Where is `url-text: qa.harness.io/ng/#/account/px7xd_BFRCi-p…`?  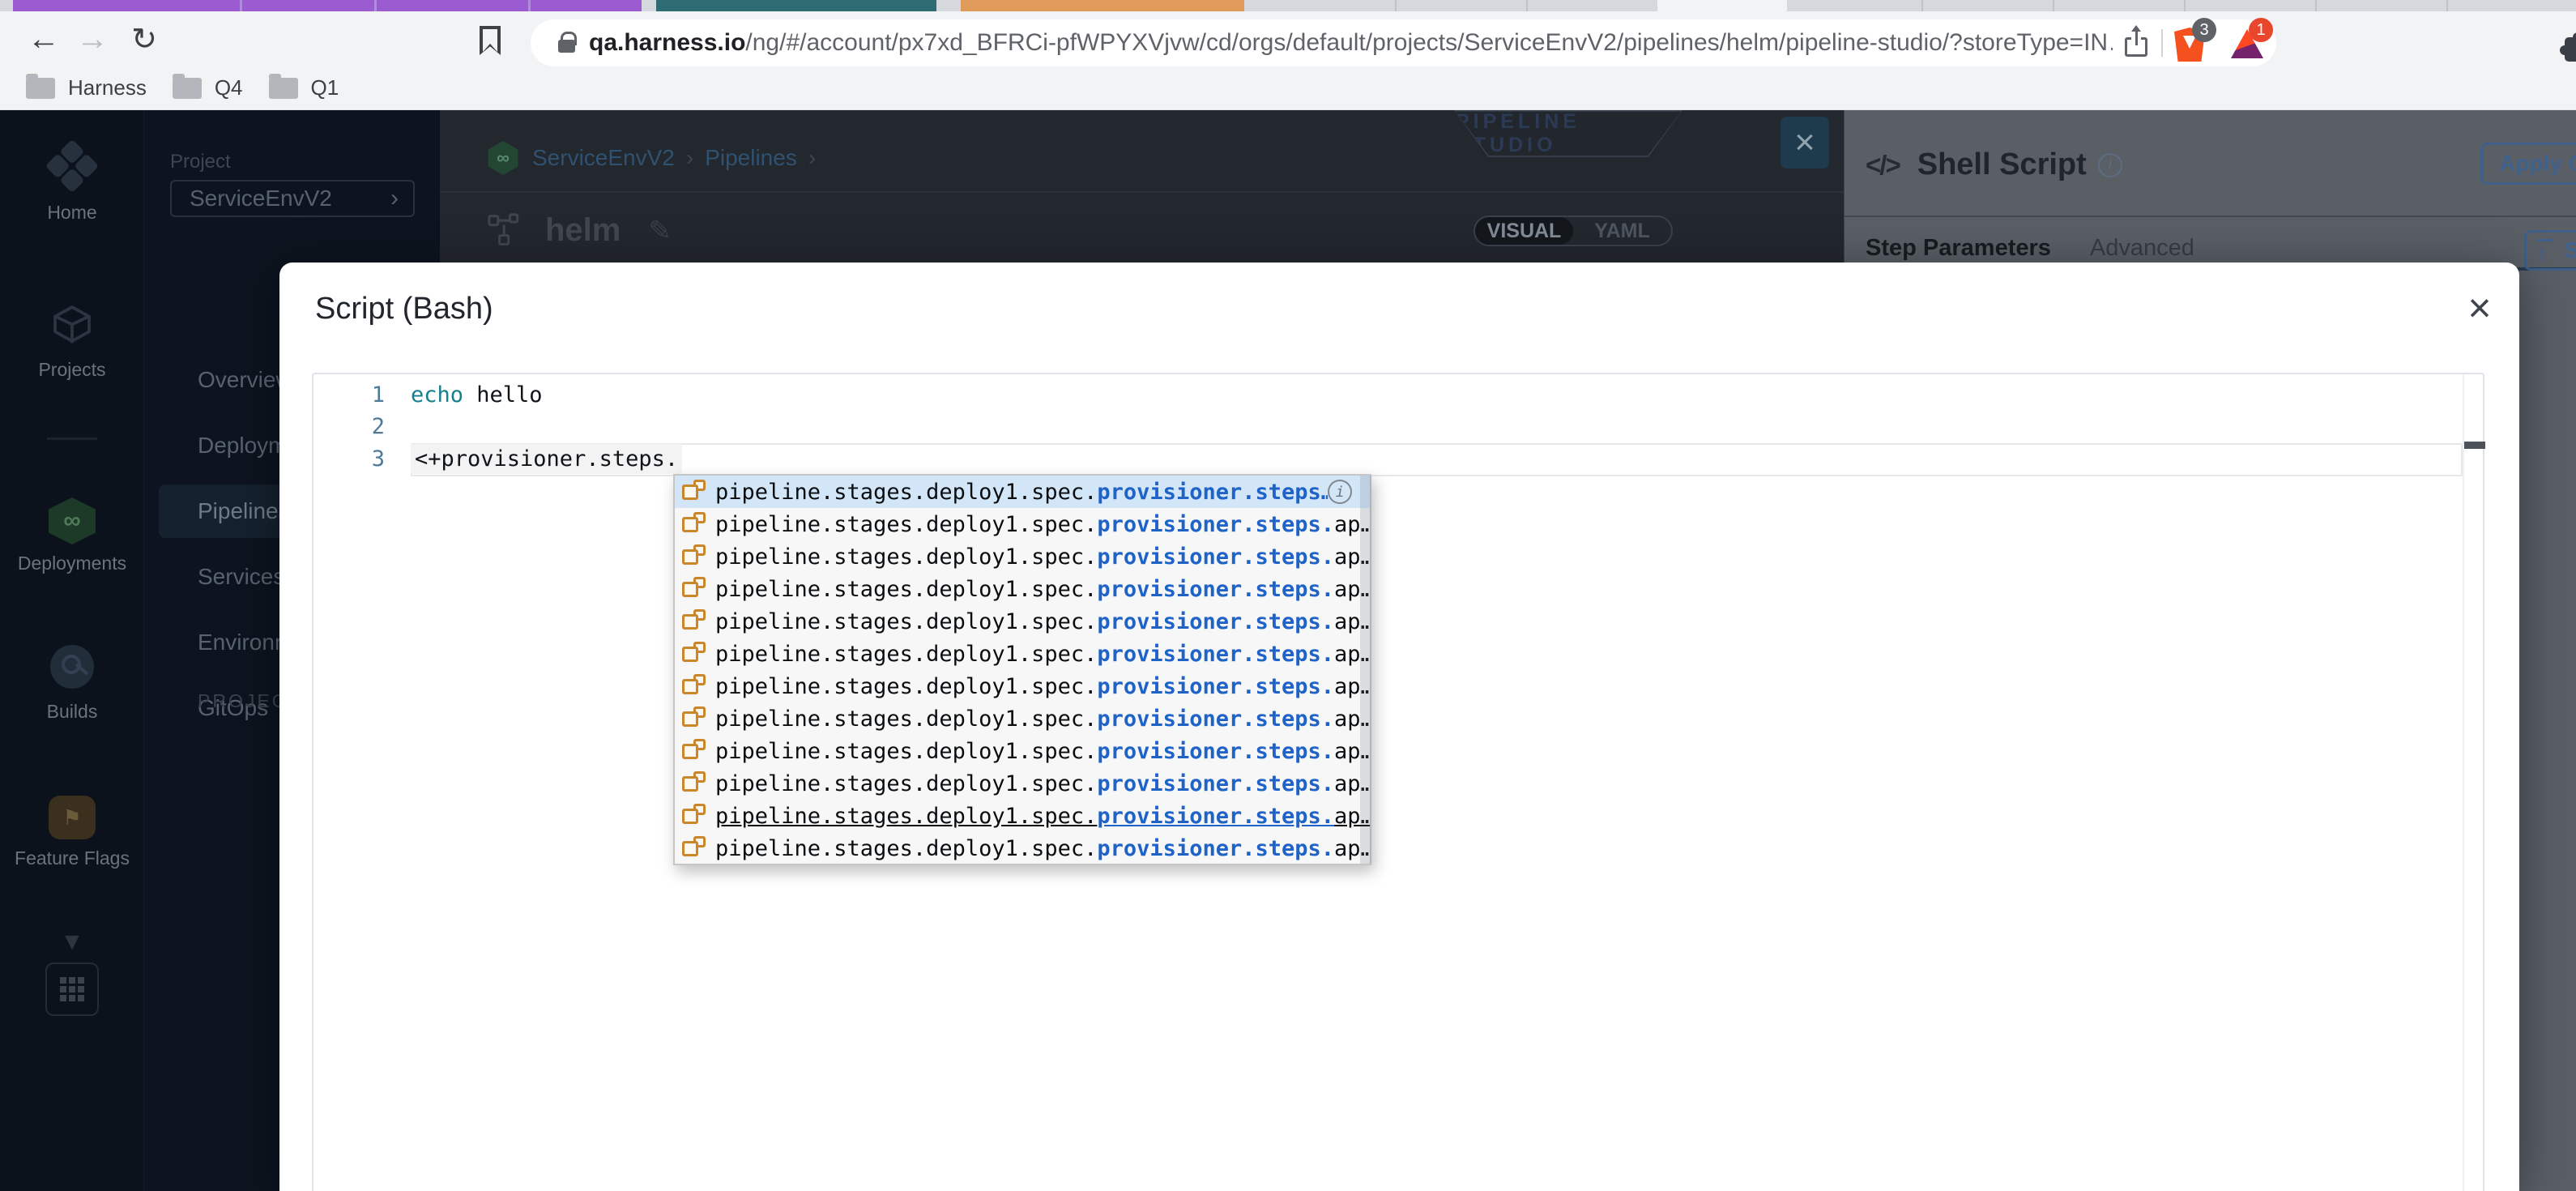 url-text: qa.harness.io/ng/#/account/px7xd_BFRCi-p… is located at coordinates (1351, 43).